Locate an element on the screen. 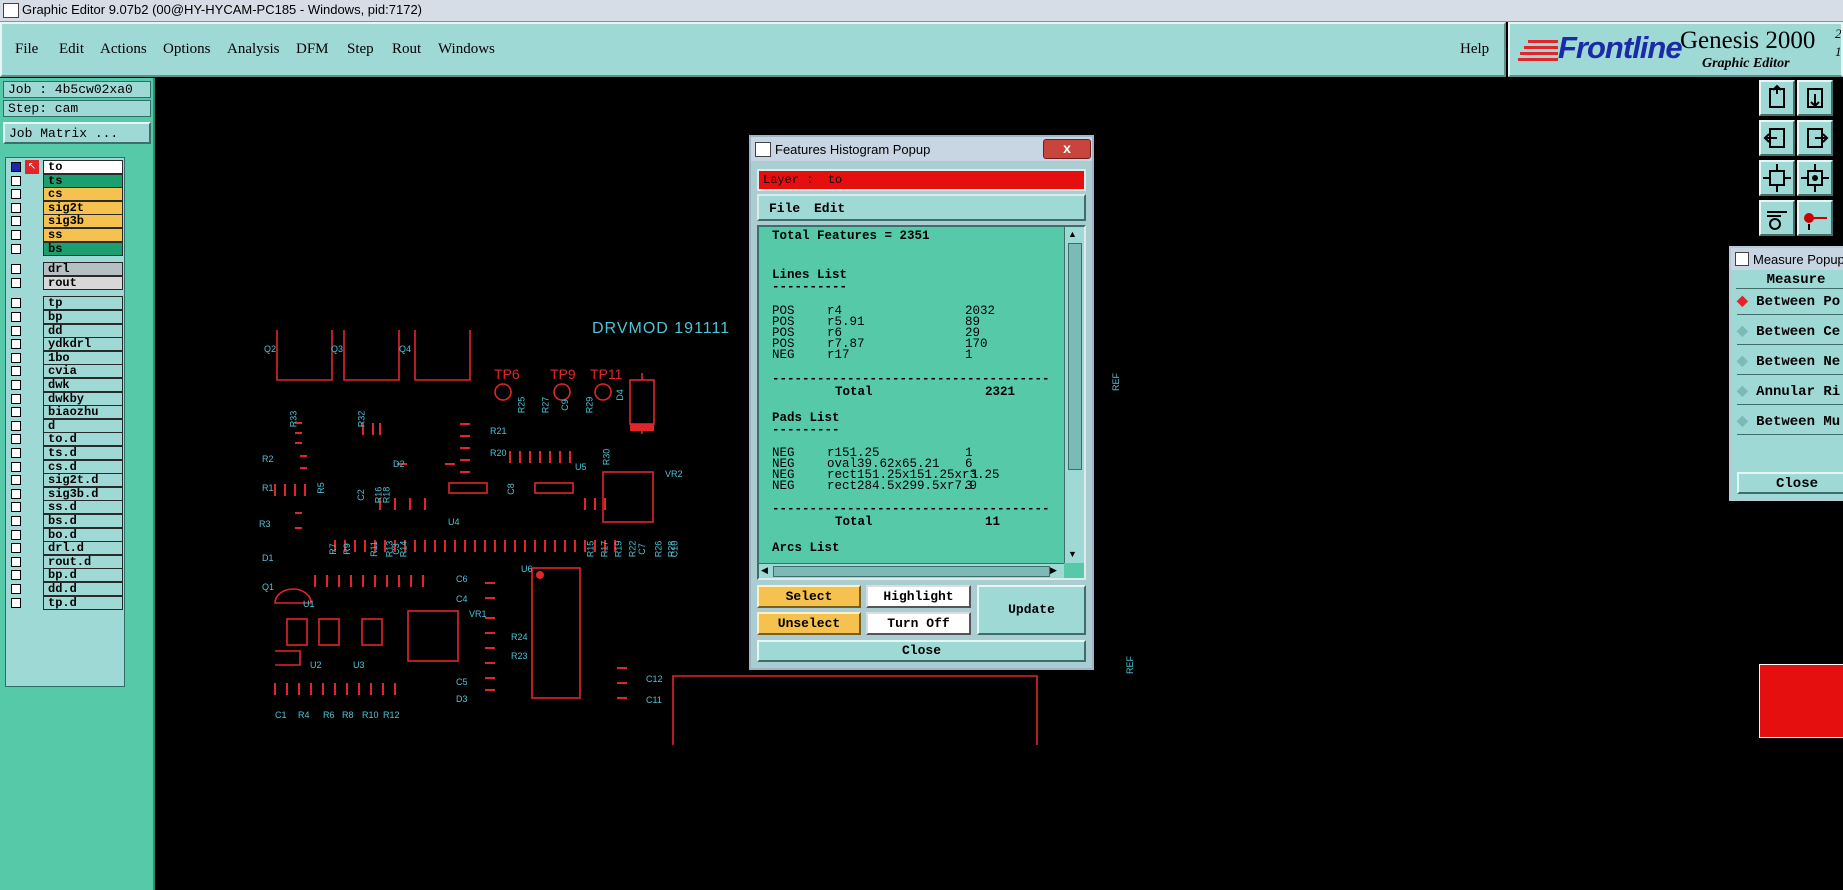 This screenshot has width=1843, height=890. menu-options: Options is located at coordinates (187, 49).